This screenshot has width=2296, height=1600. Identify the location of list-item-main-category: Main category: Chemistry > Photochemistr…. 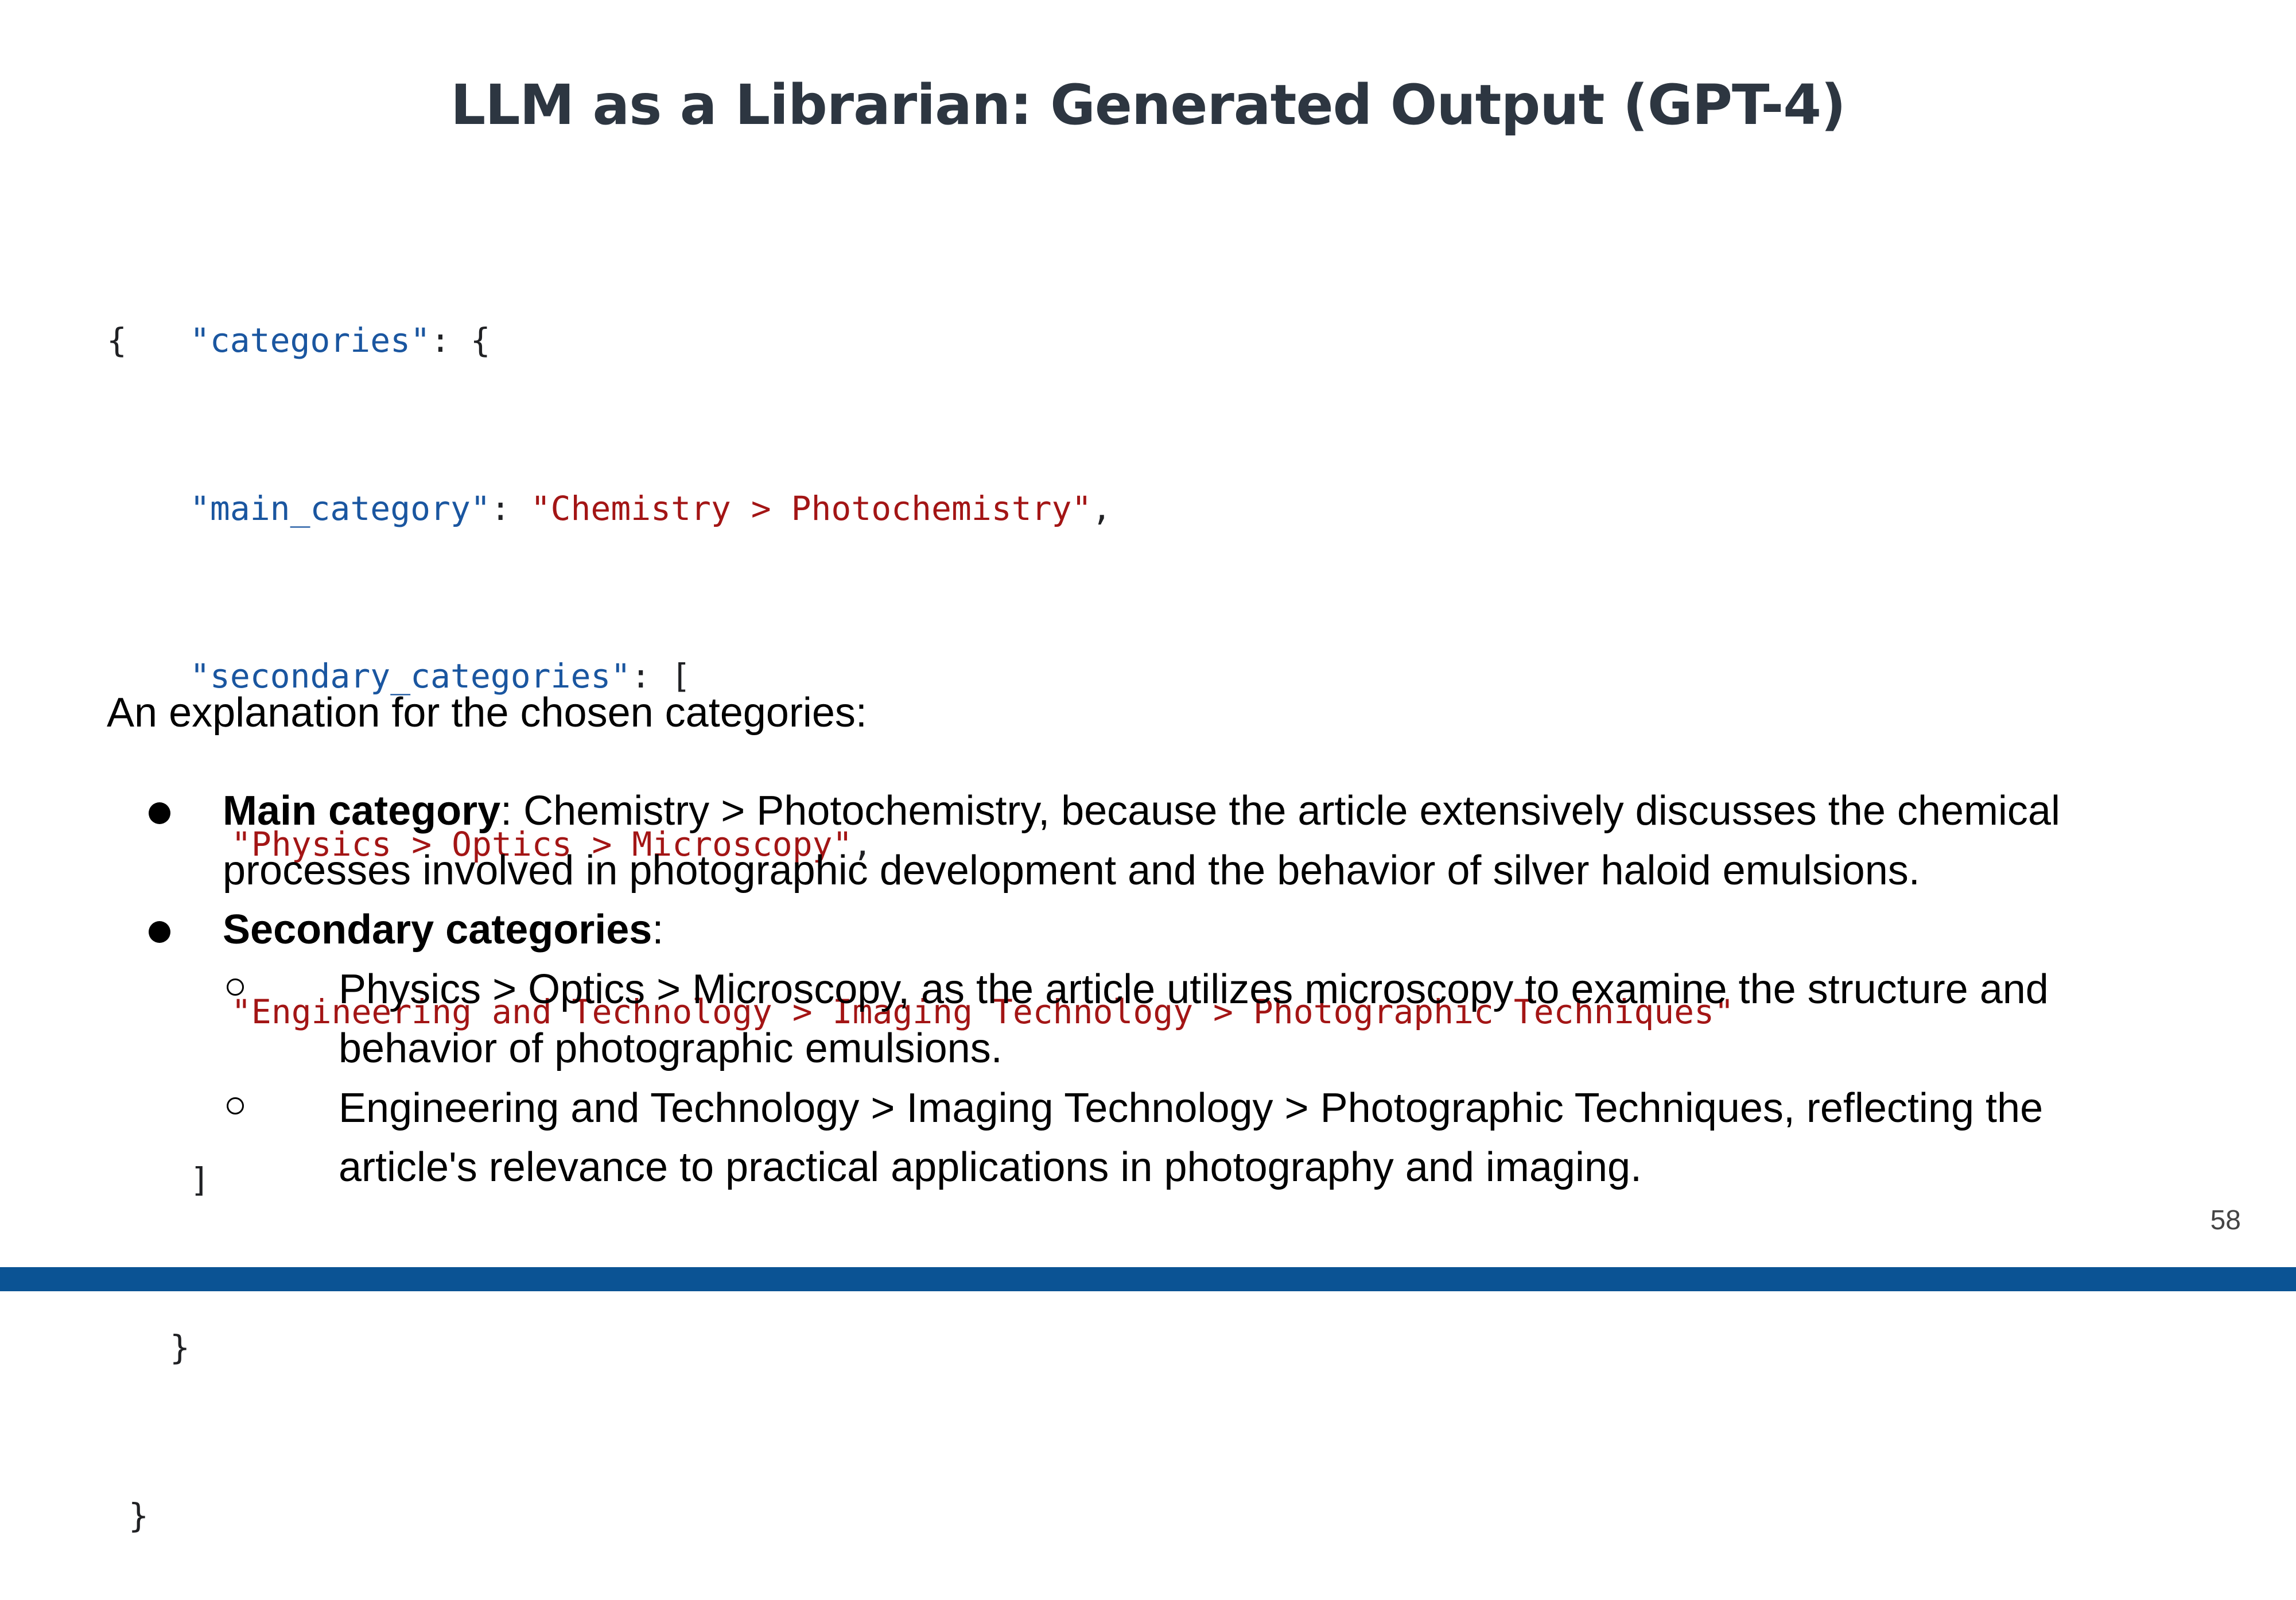
(1128, 841).